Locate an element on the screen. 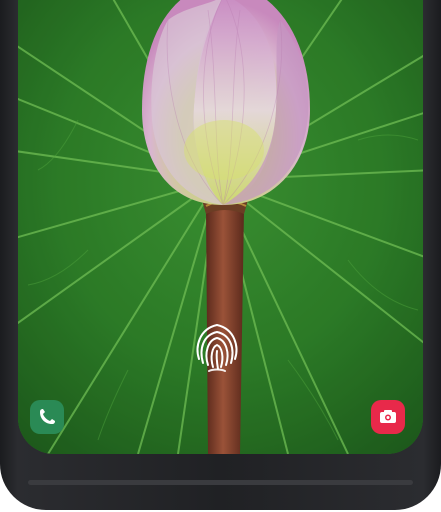  phone-bottom-bezel is located at coordinates (220, 482).